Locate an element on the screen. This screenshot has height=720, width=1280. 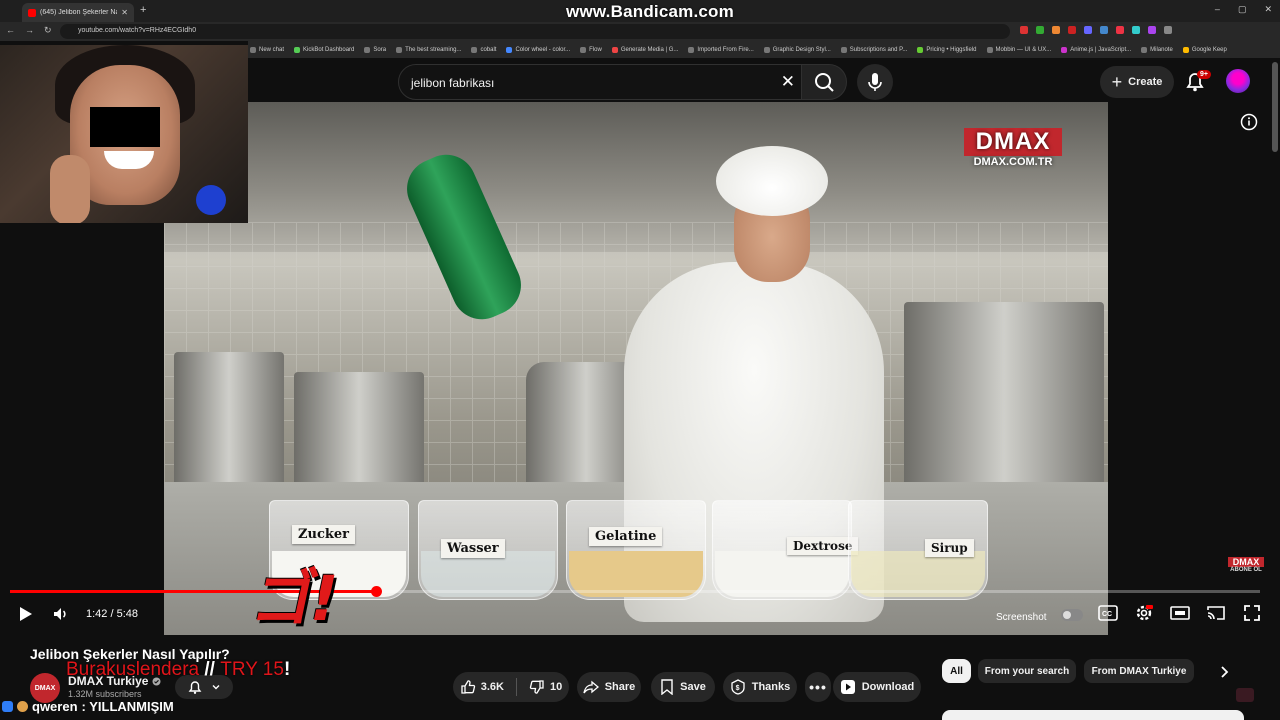
address-bar: youtube.com/watch?v=RHz4ECGIdh0 is located at coordinates (535, 31).